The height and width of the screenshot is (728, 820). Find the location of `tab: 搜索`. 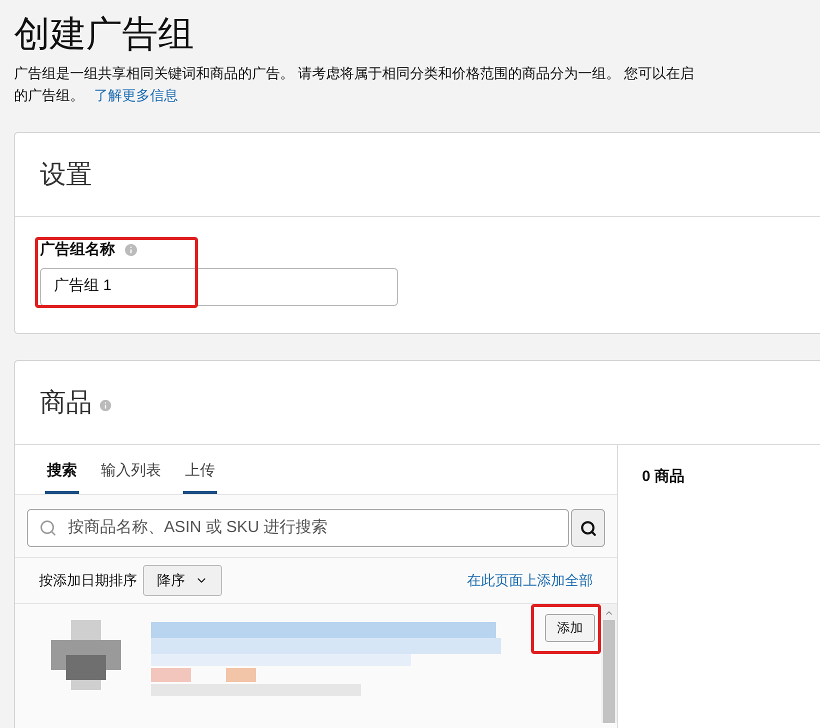

tab: 搜索 is located at coordinates (62, 470).